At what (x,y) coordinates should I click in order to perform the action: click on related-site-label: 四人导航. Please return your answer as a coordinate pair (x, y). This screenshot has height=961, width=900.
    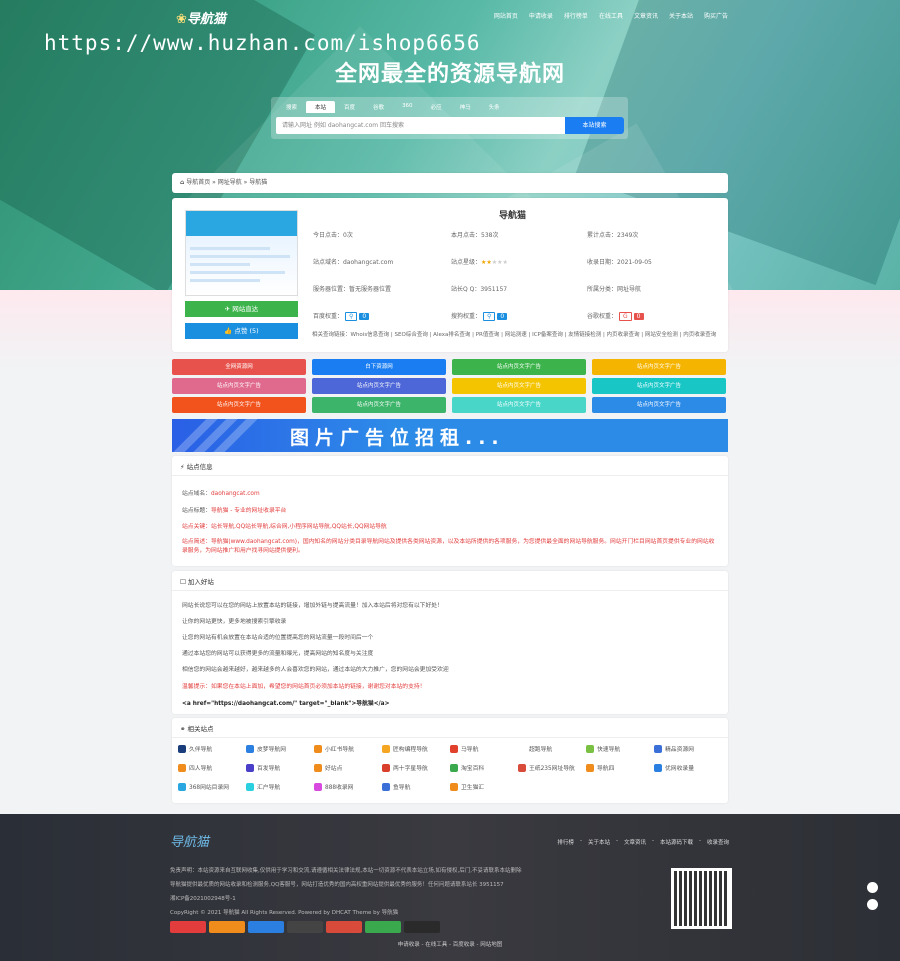
    Looking at the image, I should click on (201, 769).